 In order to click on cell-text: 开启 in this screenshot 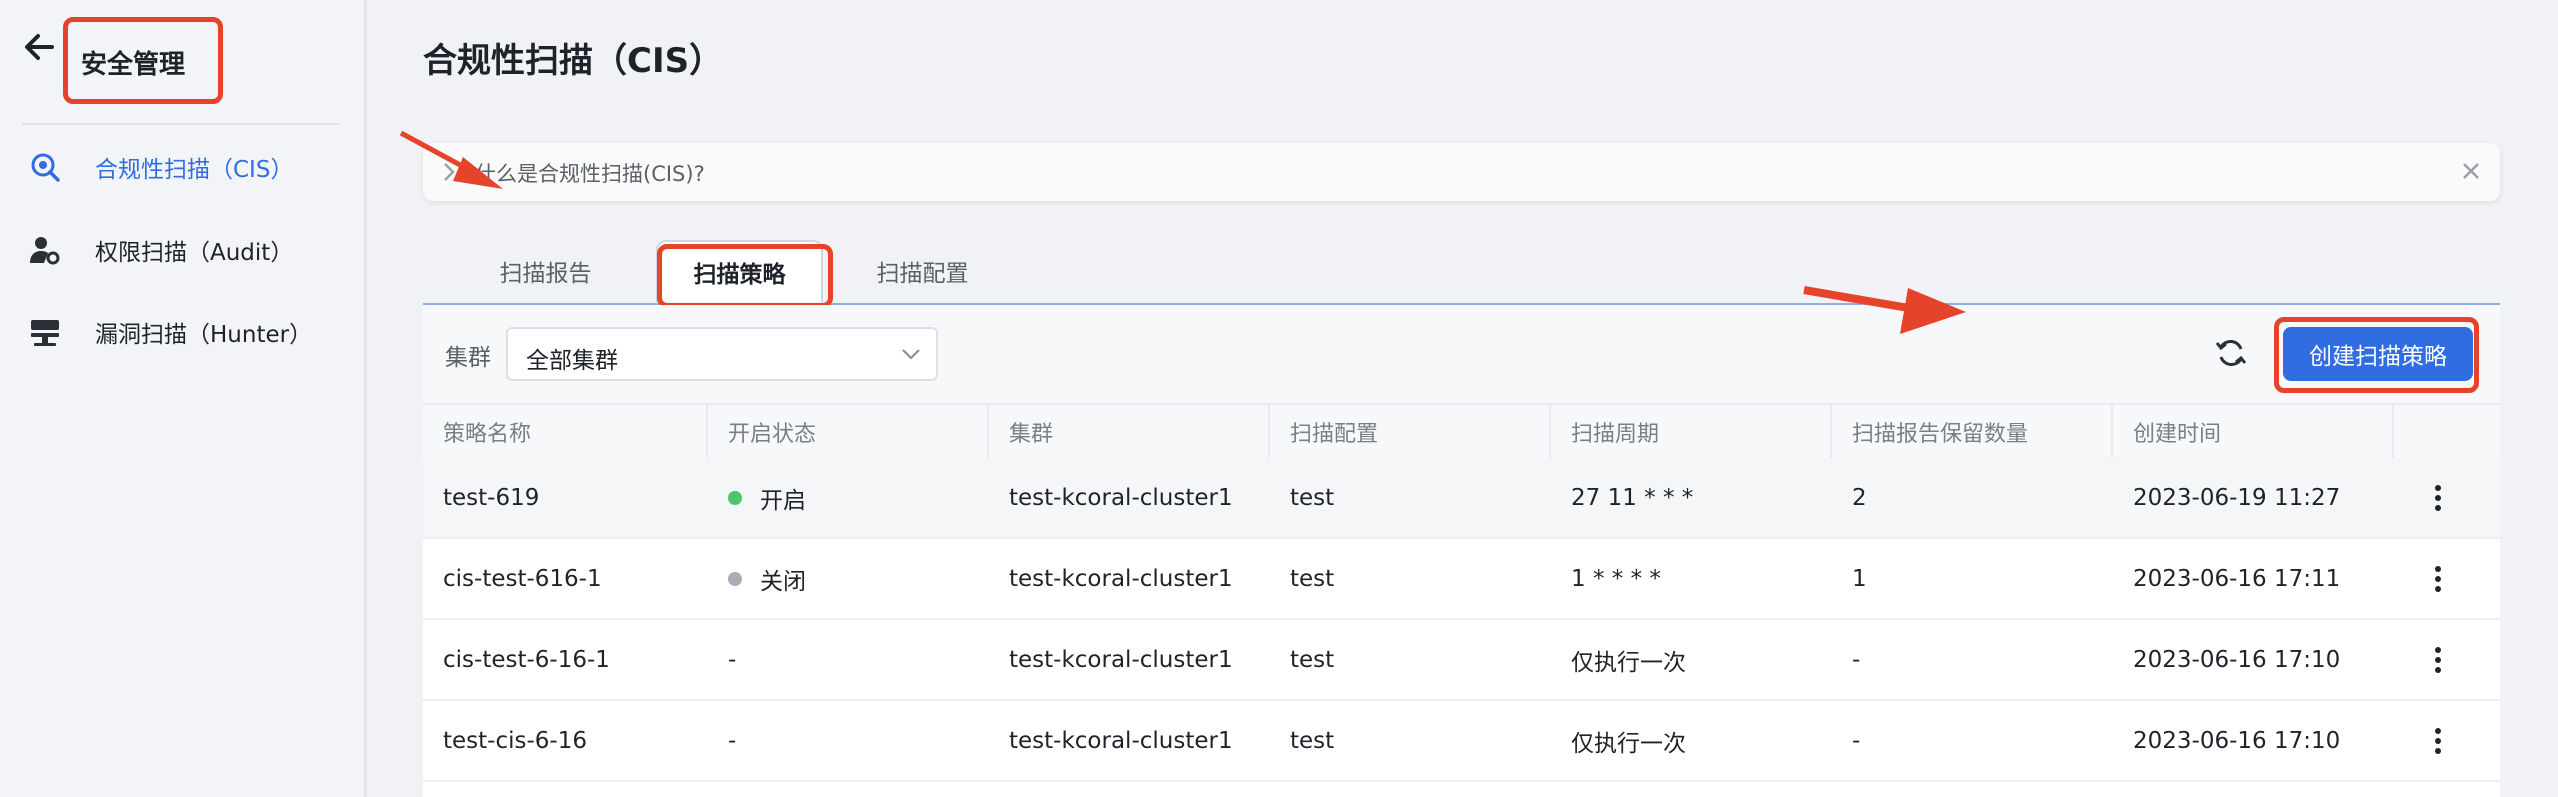, I will do `click(783, 500)`.